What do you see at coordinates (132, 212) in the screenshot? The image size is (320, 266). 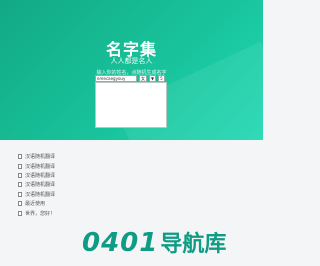 I see `list-item: 世界，您好！` at bounding box center [132, 212].